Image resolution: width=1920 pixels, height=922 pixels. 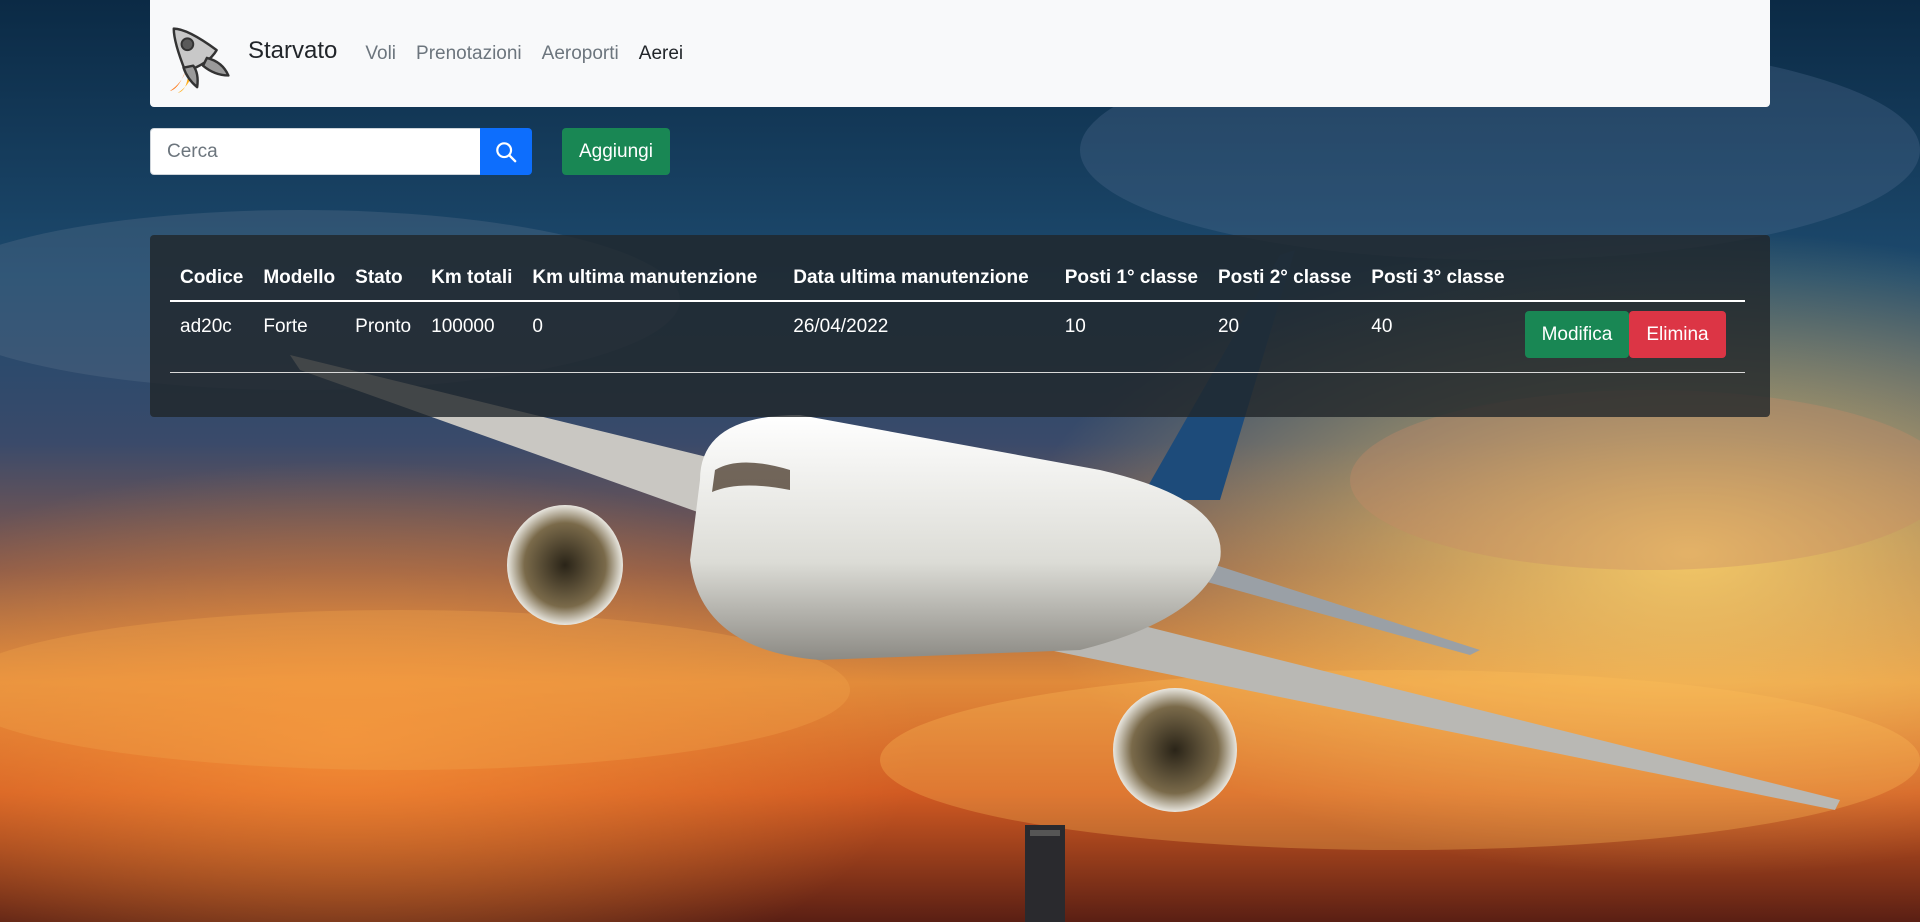 What do you see at coordinates (580, 54) in the screenshot?
I see `nav-link-aeroporti: Aeroporti` at bounding box center [580, 54].